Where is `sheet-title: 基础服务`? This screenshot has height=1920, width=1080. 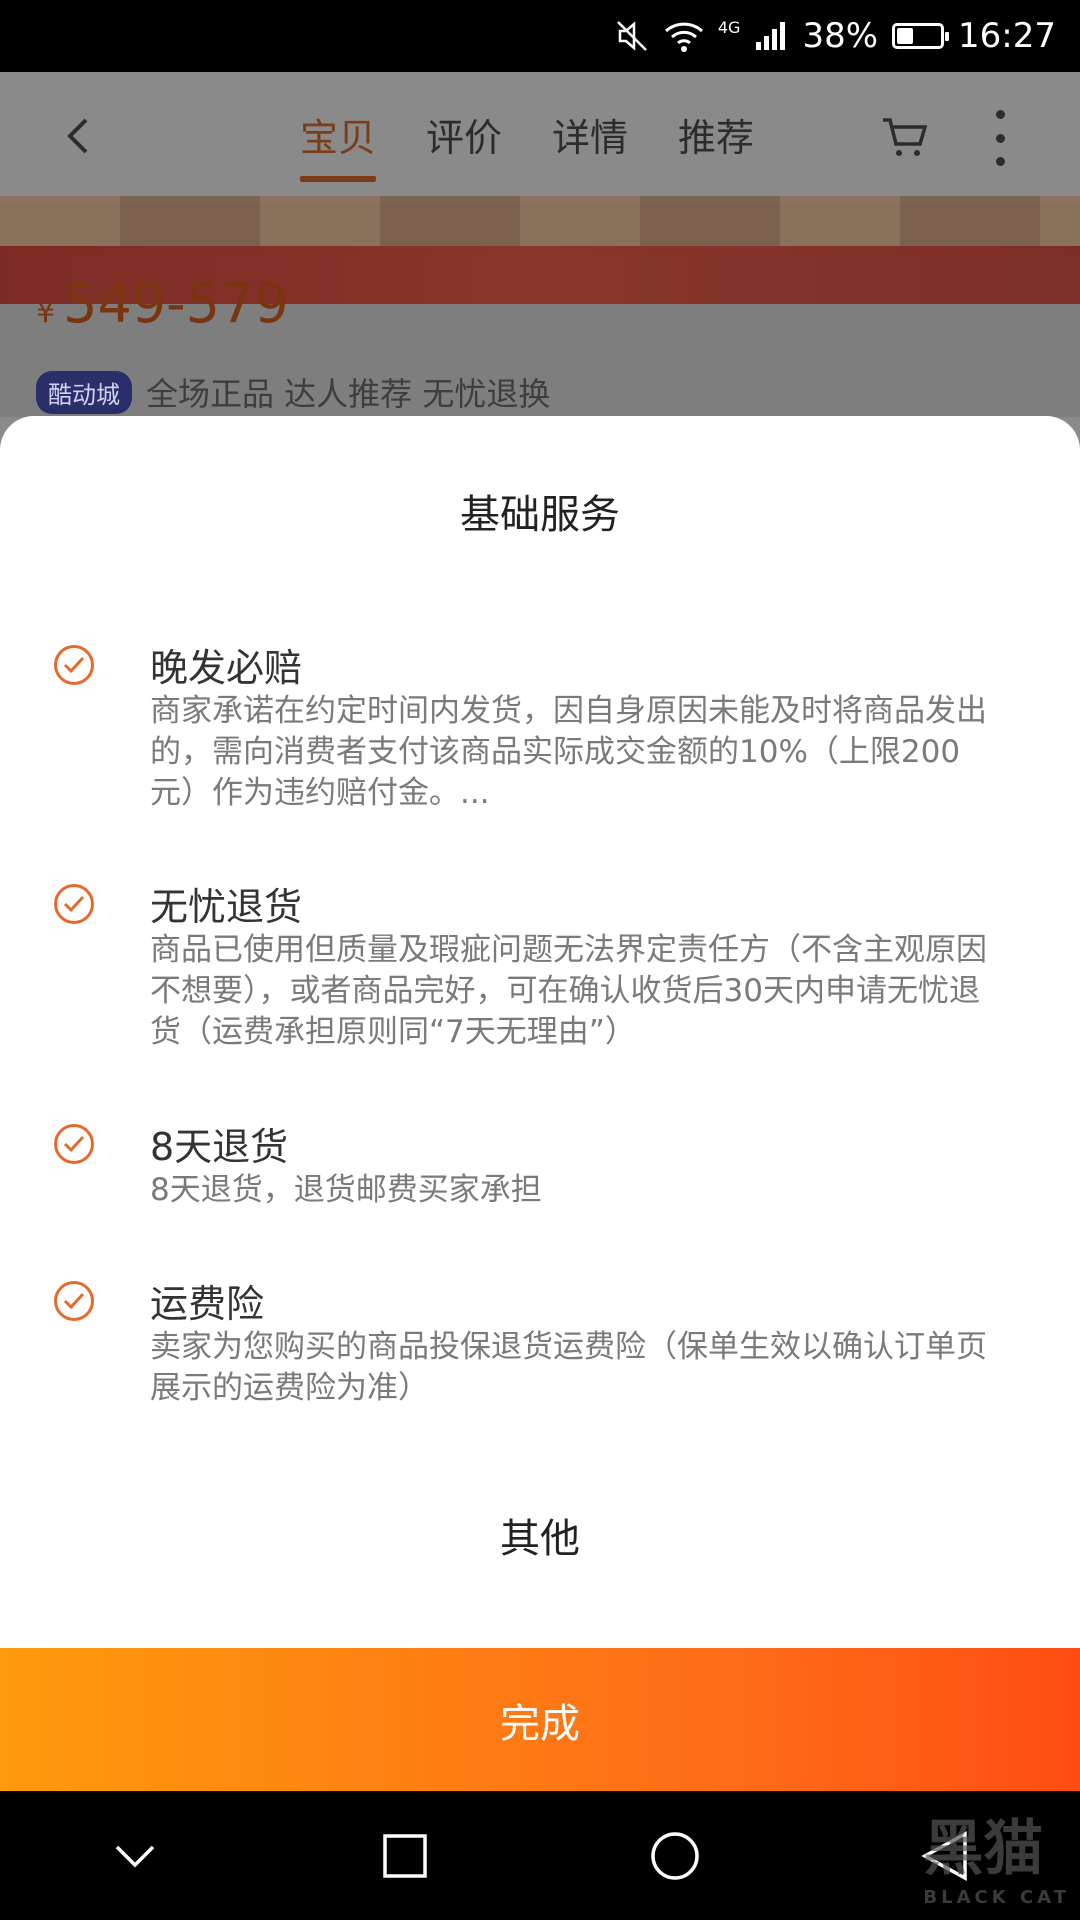 sheet-title: 基础服务 is located at coordinates (540, 515).